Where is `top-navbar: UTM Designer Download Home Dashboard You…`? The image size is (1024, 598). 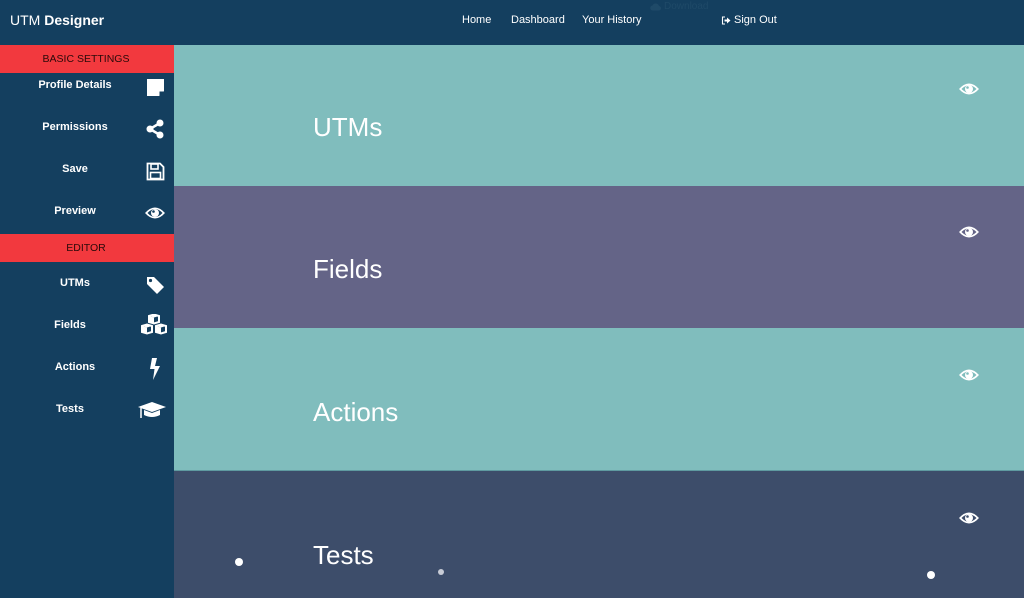 top-navbar: UTM Designer Download Home Dashboard You… is located at coordinates (512, 22).